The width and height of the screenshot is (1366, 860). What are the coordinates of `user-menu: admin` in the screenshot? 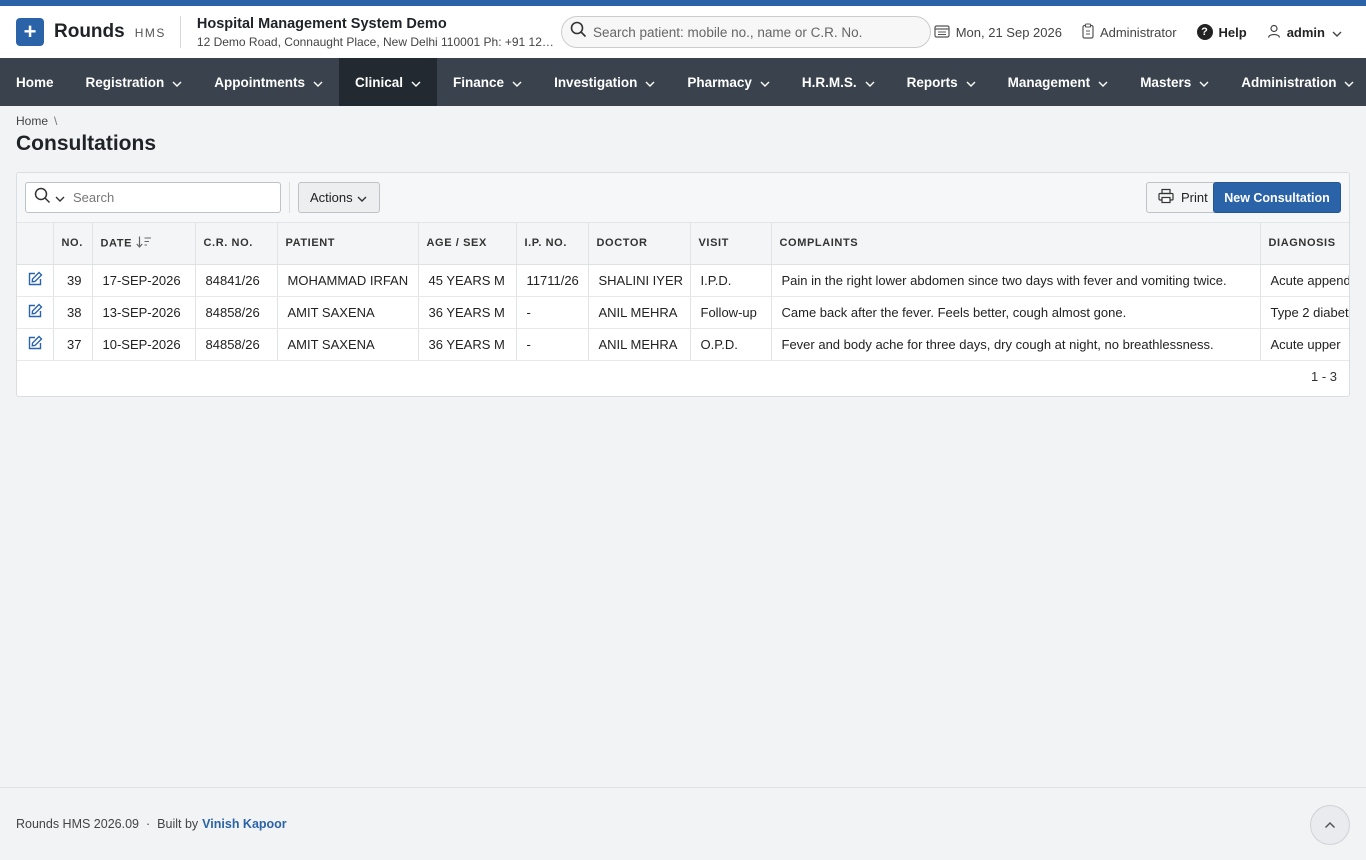 It's located at (1307, 32).